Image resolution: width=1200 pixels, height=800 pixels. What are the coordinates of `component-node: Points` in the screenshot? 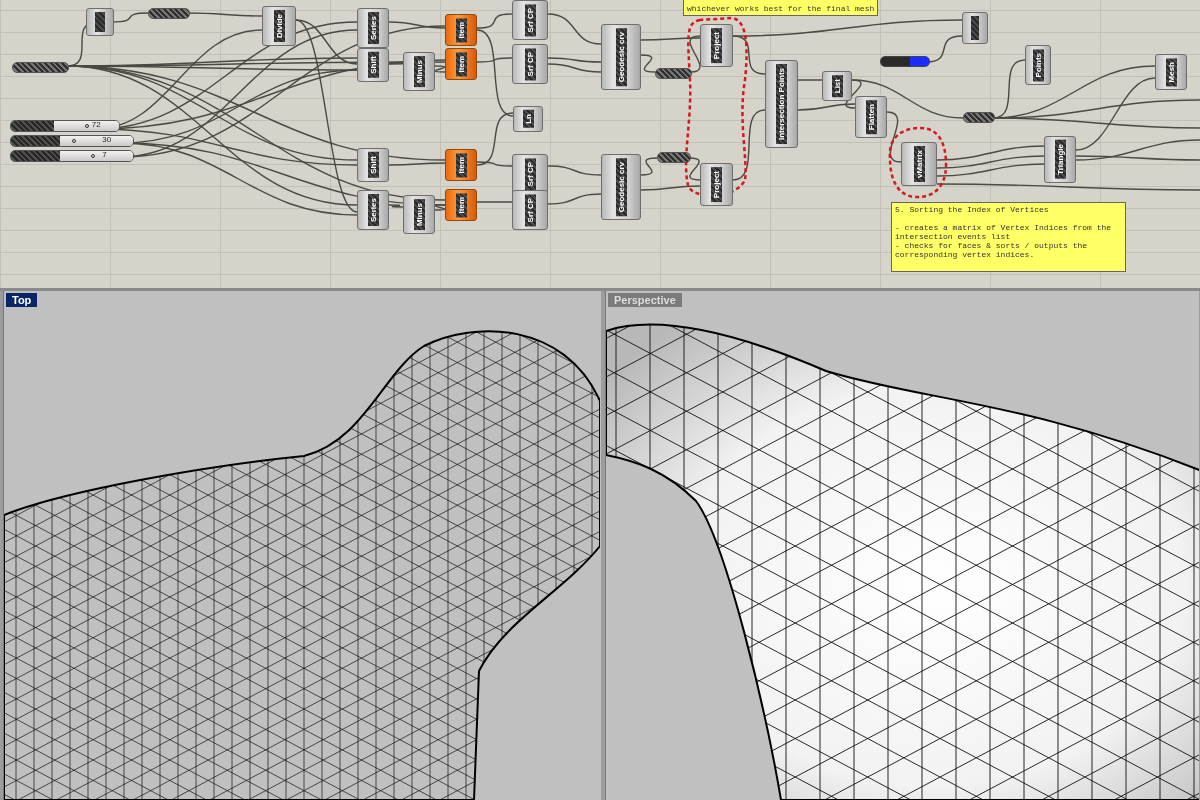 It's located at (1038, 65).